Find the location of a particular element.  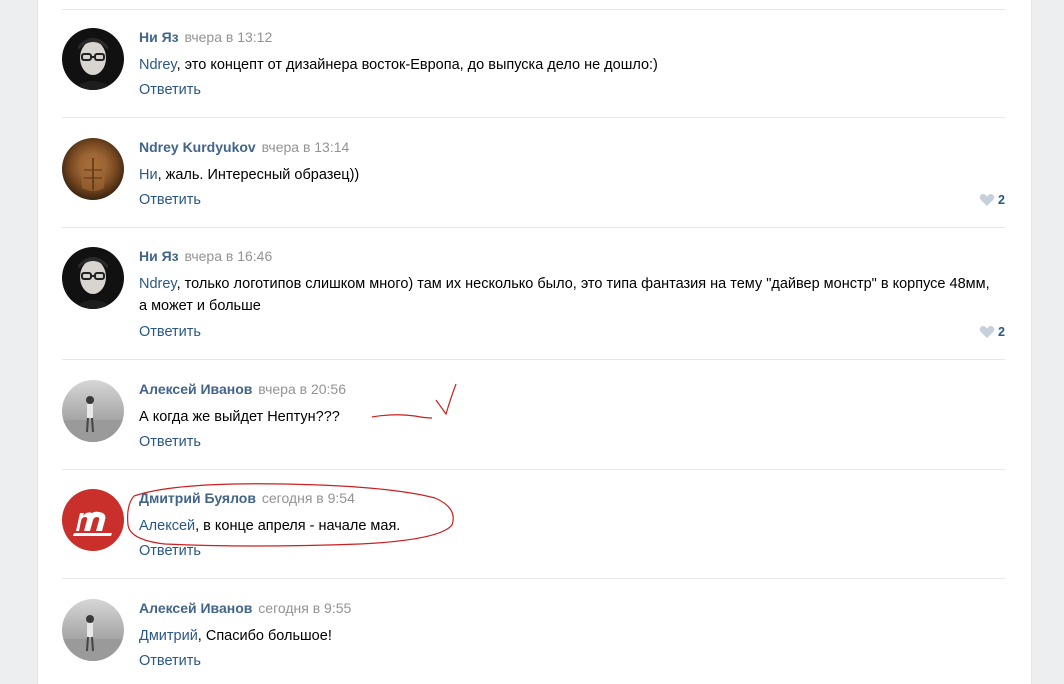

comment-header: Ndrey Kurdyukov вчера в 13:14 is located at coordinates (244, 147).